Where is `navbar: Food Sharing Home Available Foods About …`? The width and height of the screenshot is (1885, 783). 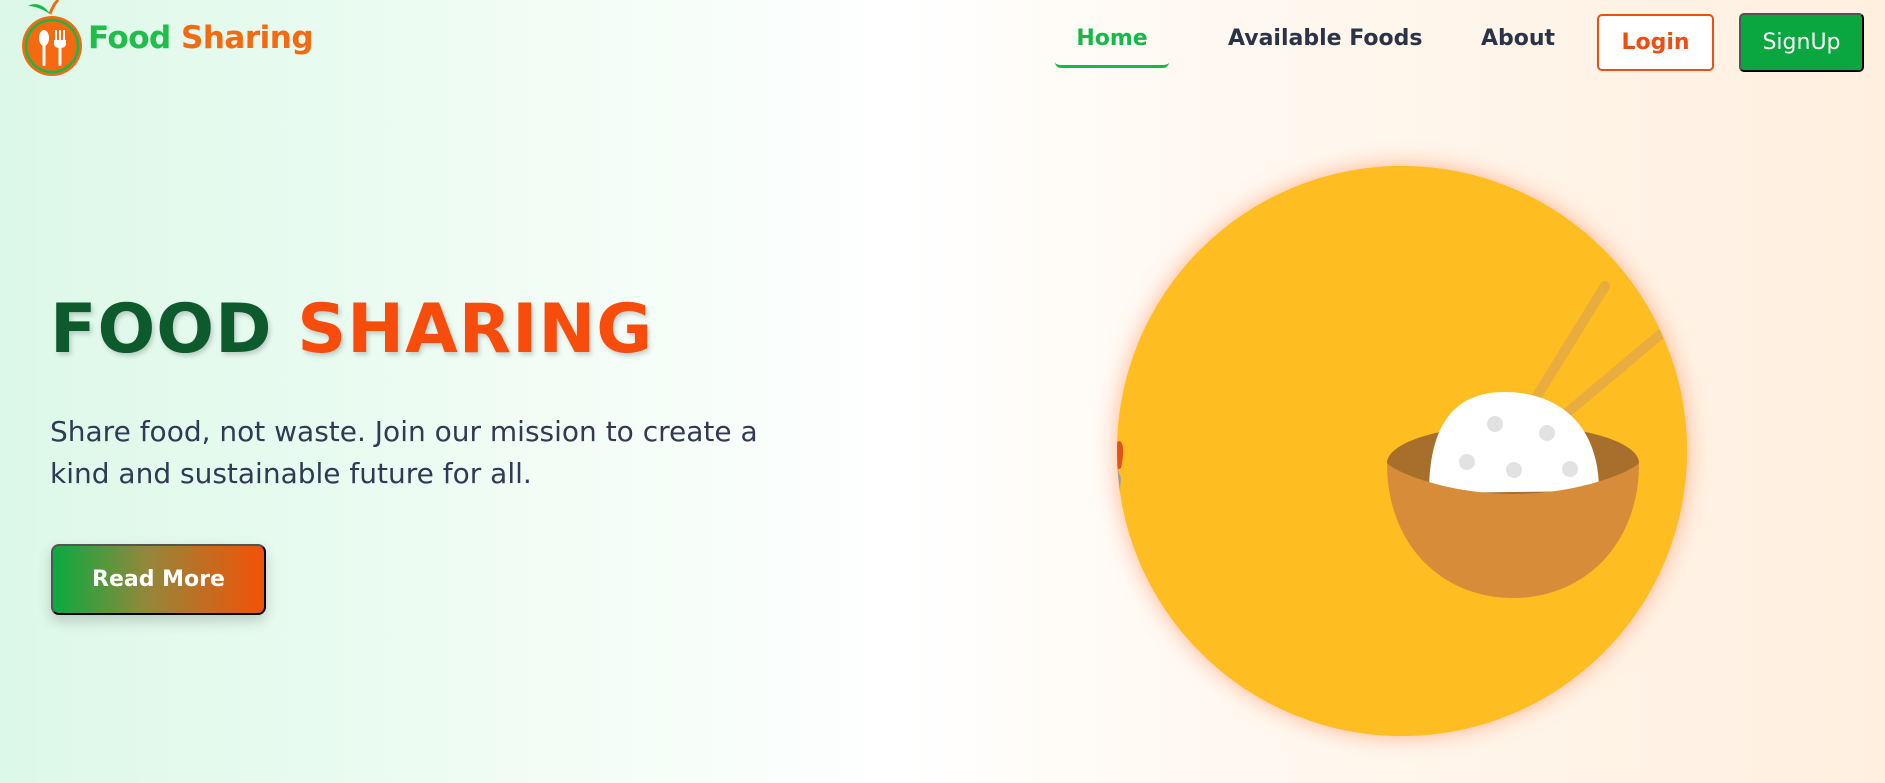
navbar: Food Sharing Home Available Foods About … is located at coordinates (942, 45).